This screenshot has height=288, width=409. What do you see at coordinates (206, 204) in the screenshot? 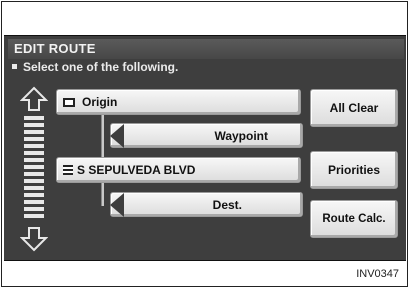
I see `destination-button: Dest.` at bounding box center [206, 204].